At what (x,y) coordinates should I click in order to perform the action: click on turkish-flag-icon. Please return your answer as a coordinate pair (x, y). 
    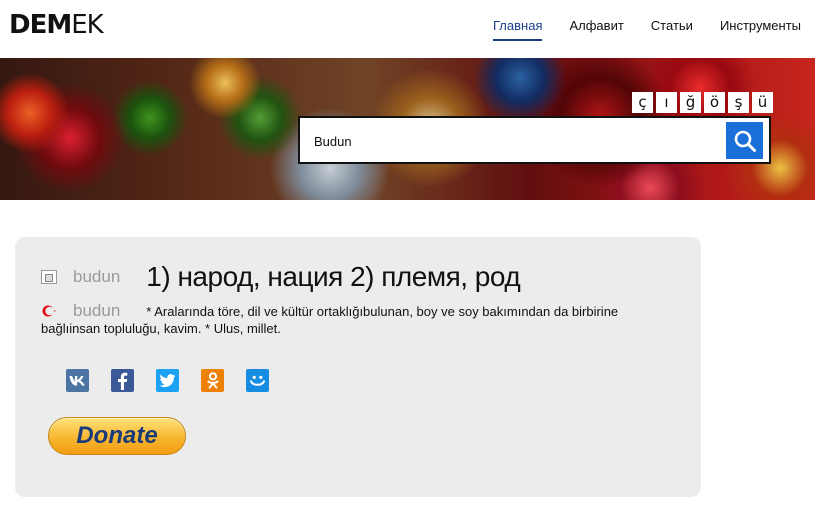
    Looking at the image, I should click on (49, 311).